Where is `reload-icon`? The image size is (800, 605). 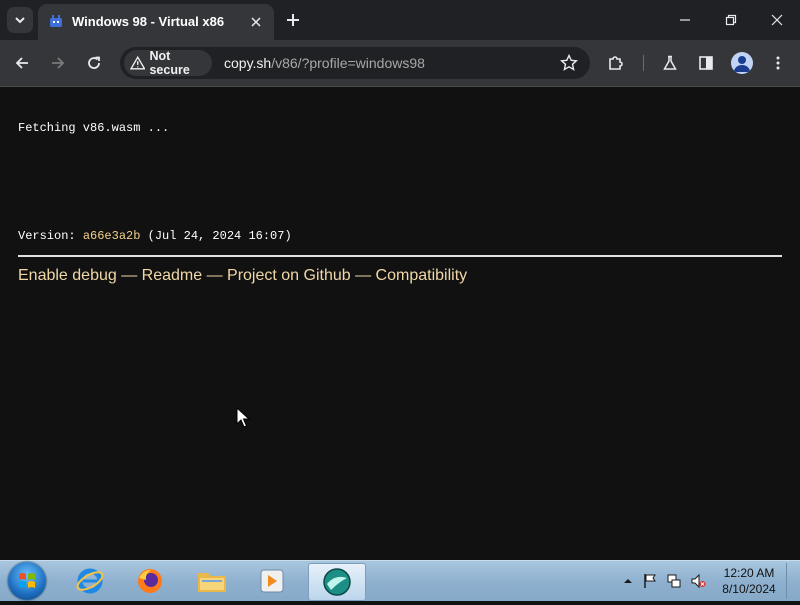 reload-icon is located at coordinates (94, 62).